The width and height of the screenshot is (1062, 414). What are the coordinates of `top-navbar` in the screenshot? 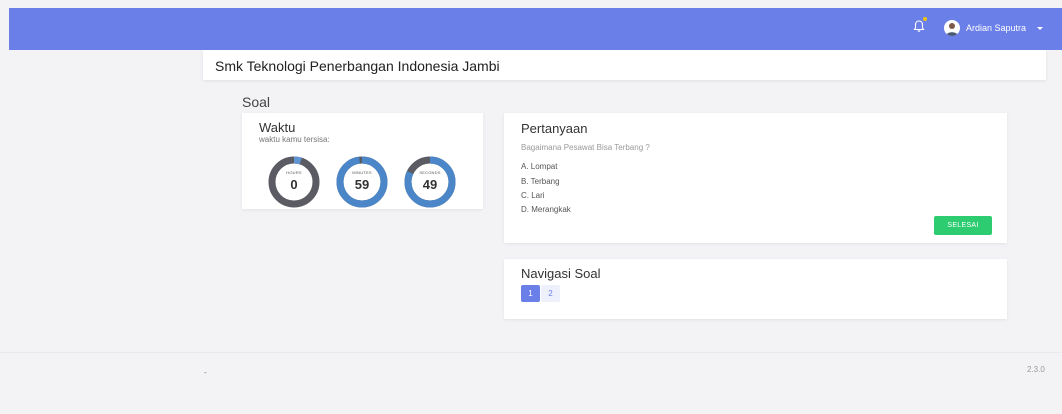 It's located at (535, 29).